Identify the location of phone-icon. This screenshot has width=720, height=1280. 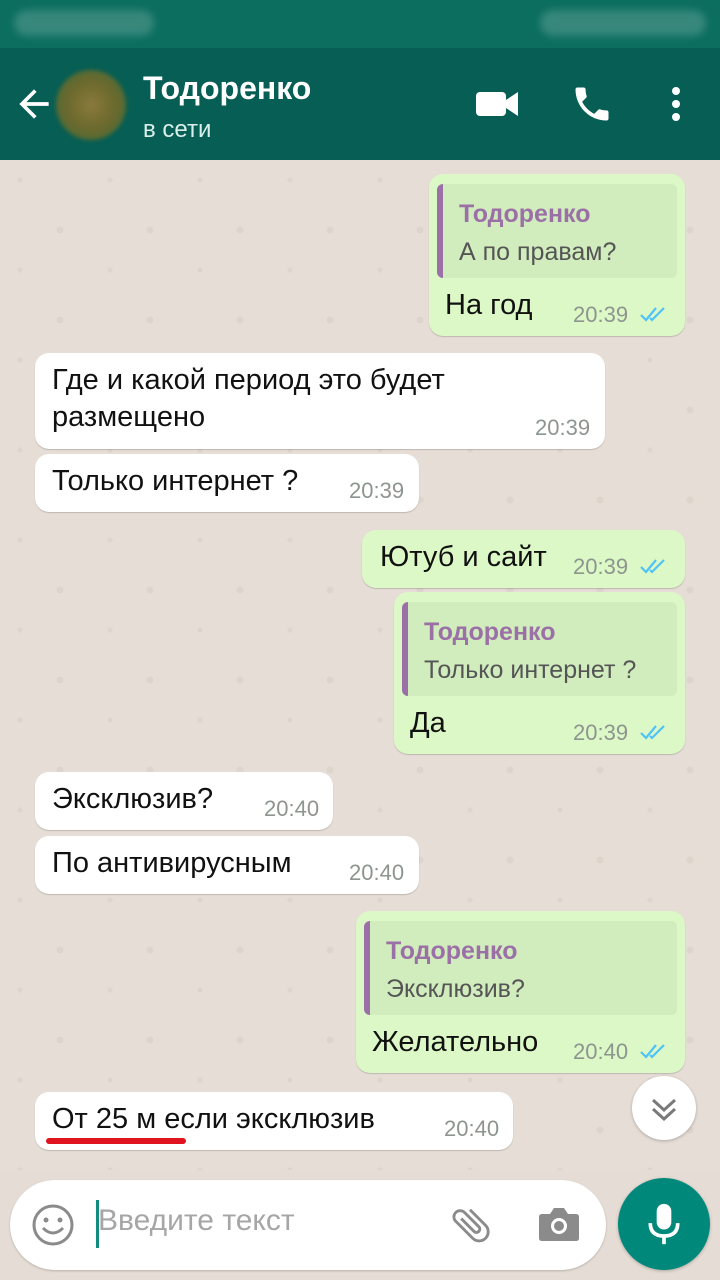
(592, 104).